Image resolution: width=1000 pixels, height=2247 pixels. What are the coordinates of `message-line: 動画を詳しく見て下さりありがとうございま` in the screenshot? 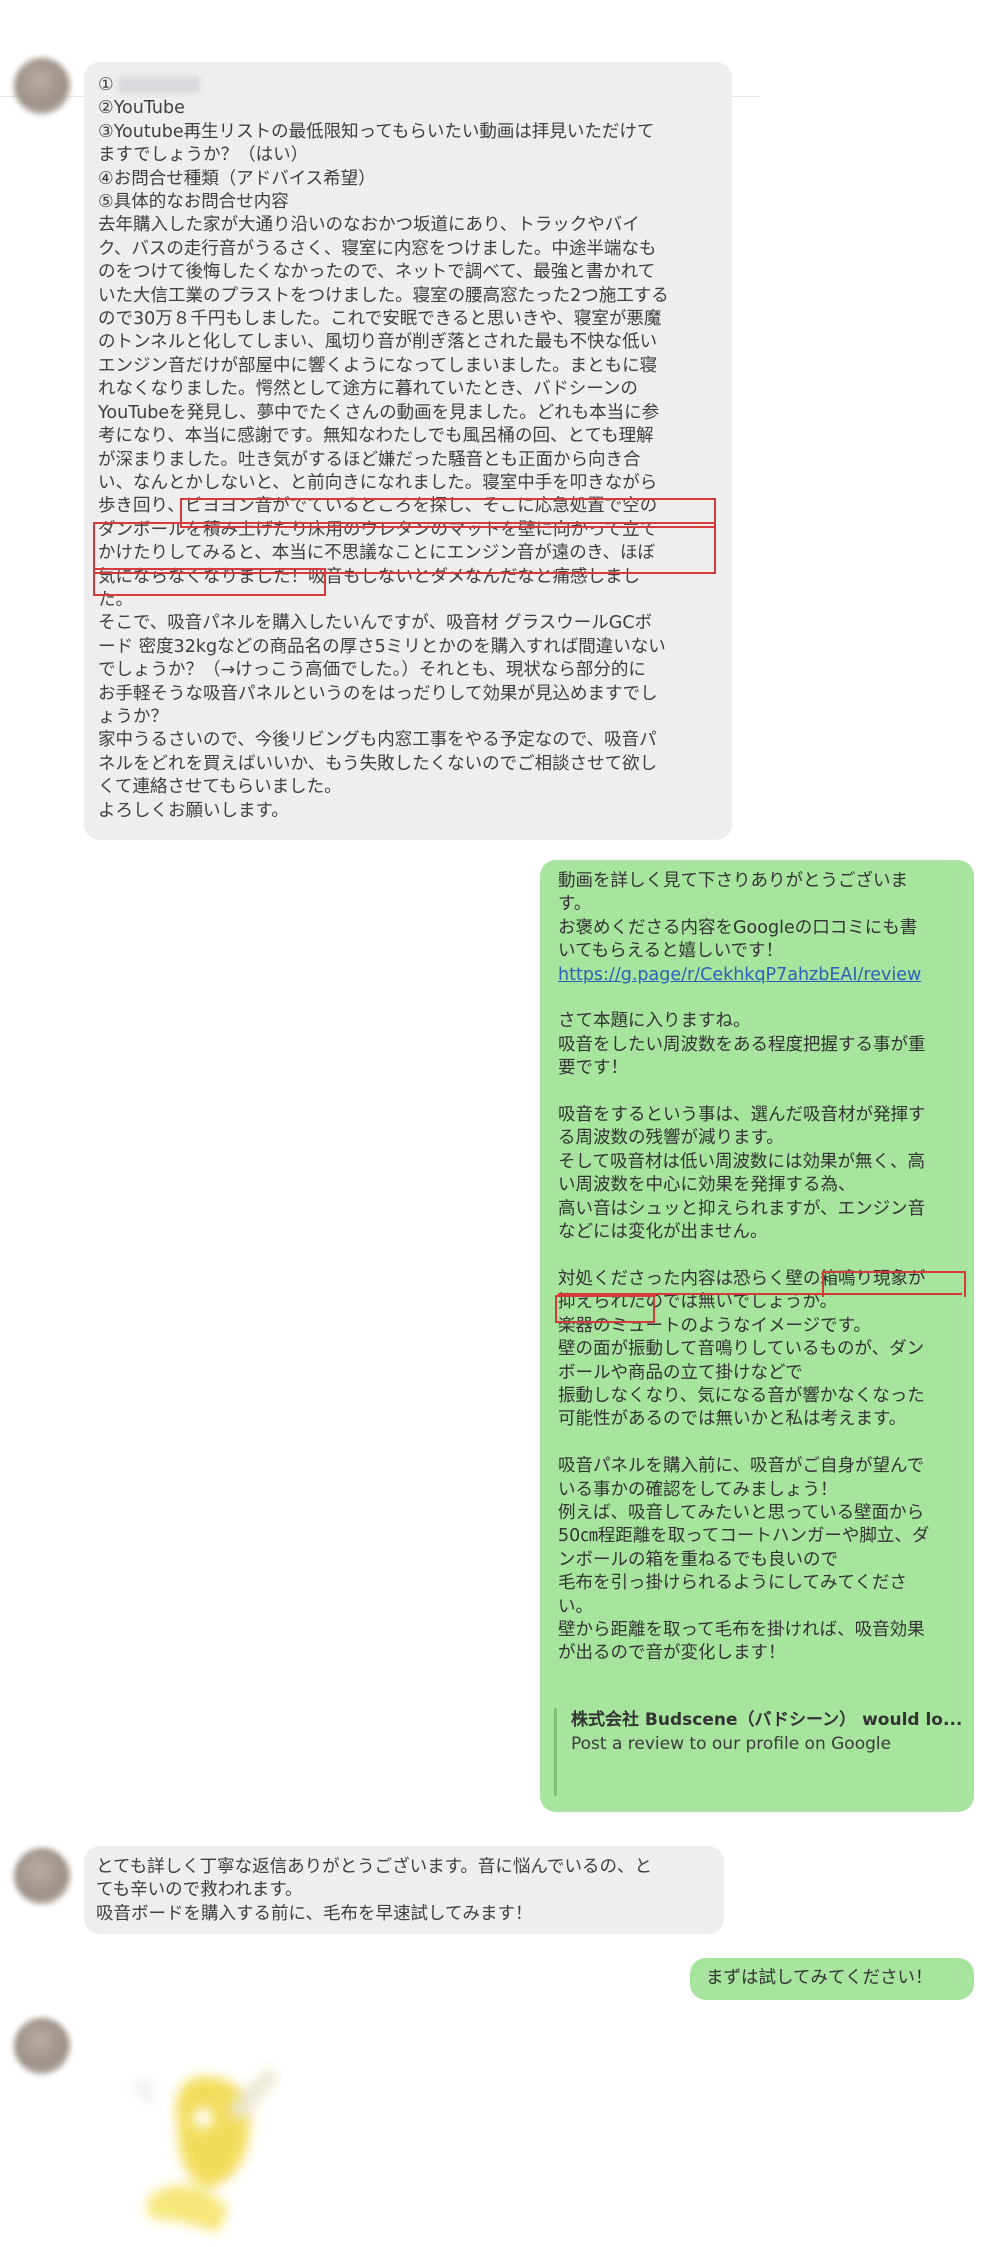 It's located at (733, 881).